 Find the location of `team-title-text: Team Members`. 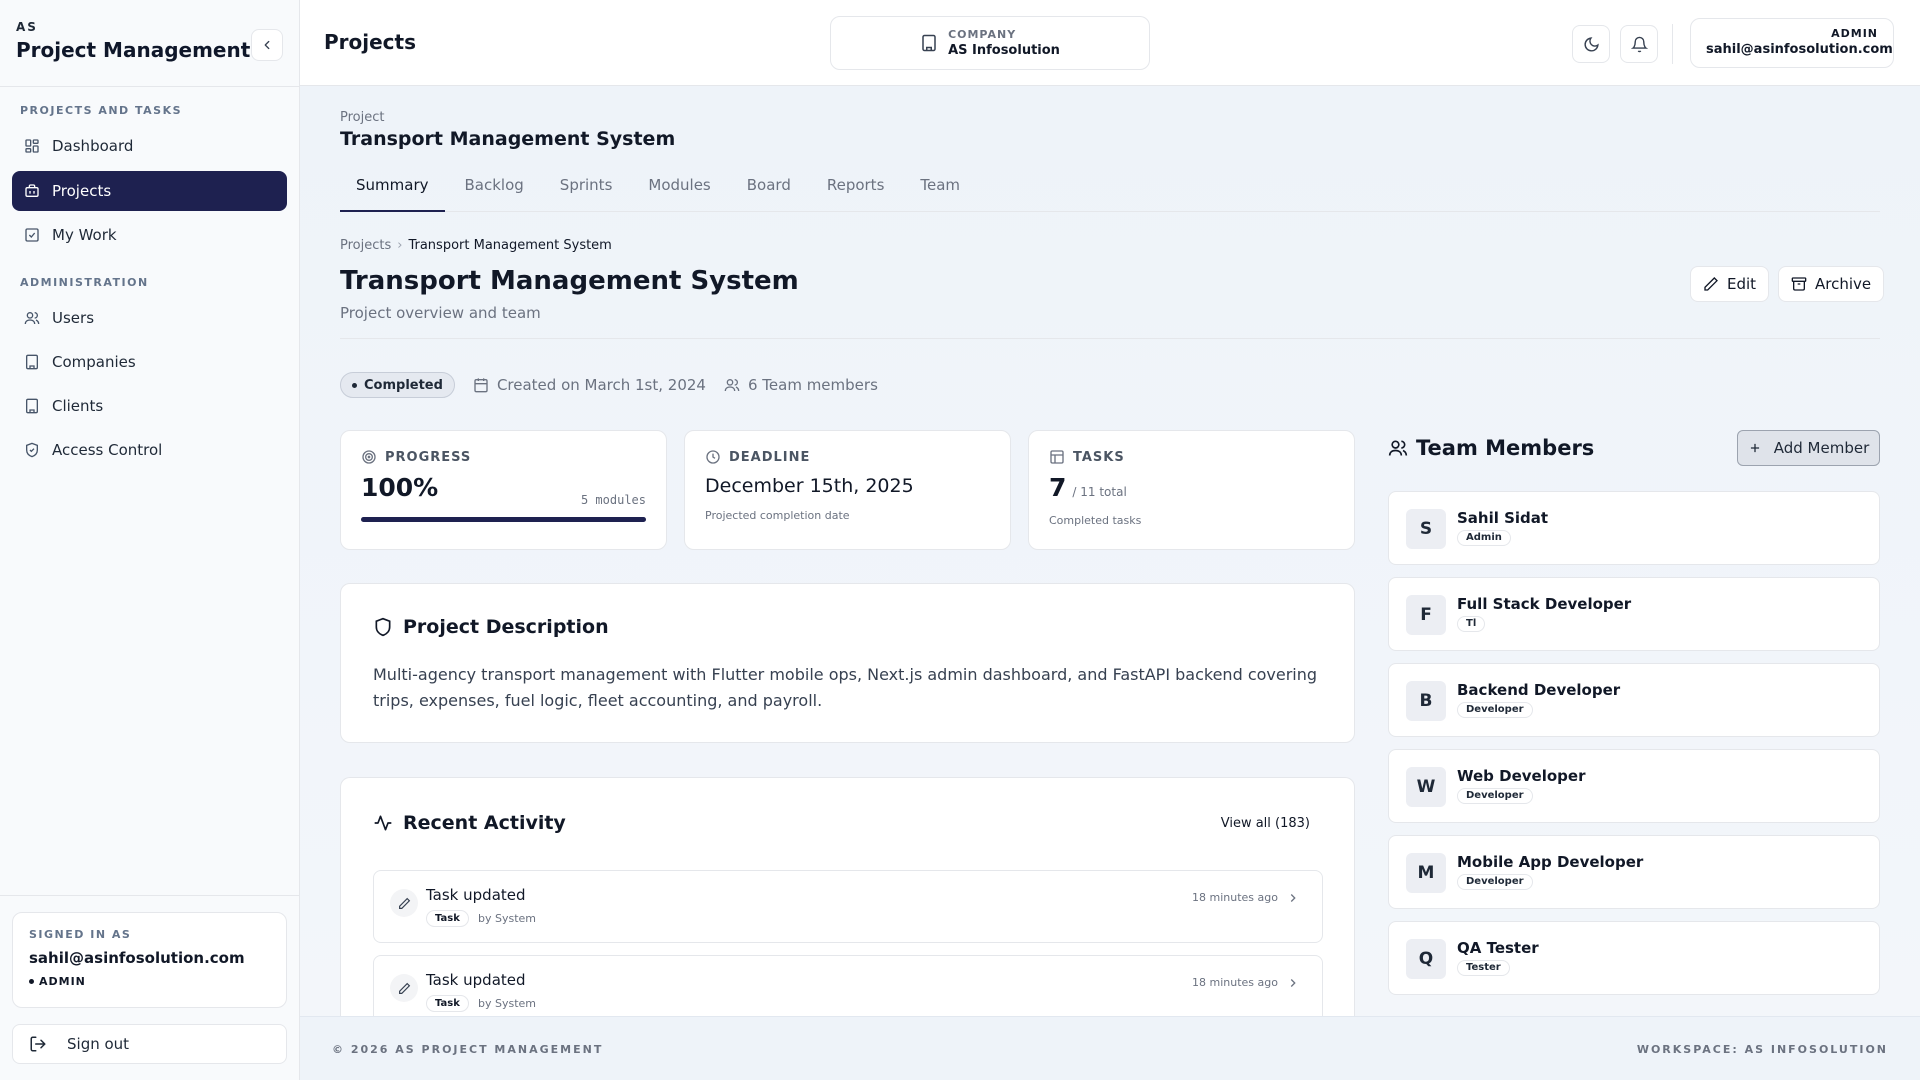

team-title-text: Team Members is located at coordinates (1505, 448).